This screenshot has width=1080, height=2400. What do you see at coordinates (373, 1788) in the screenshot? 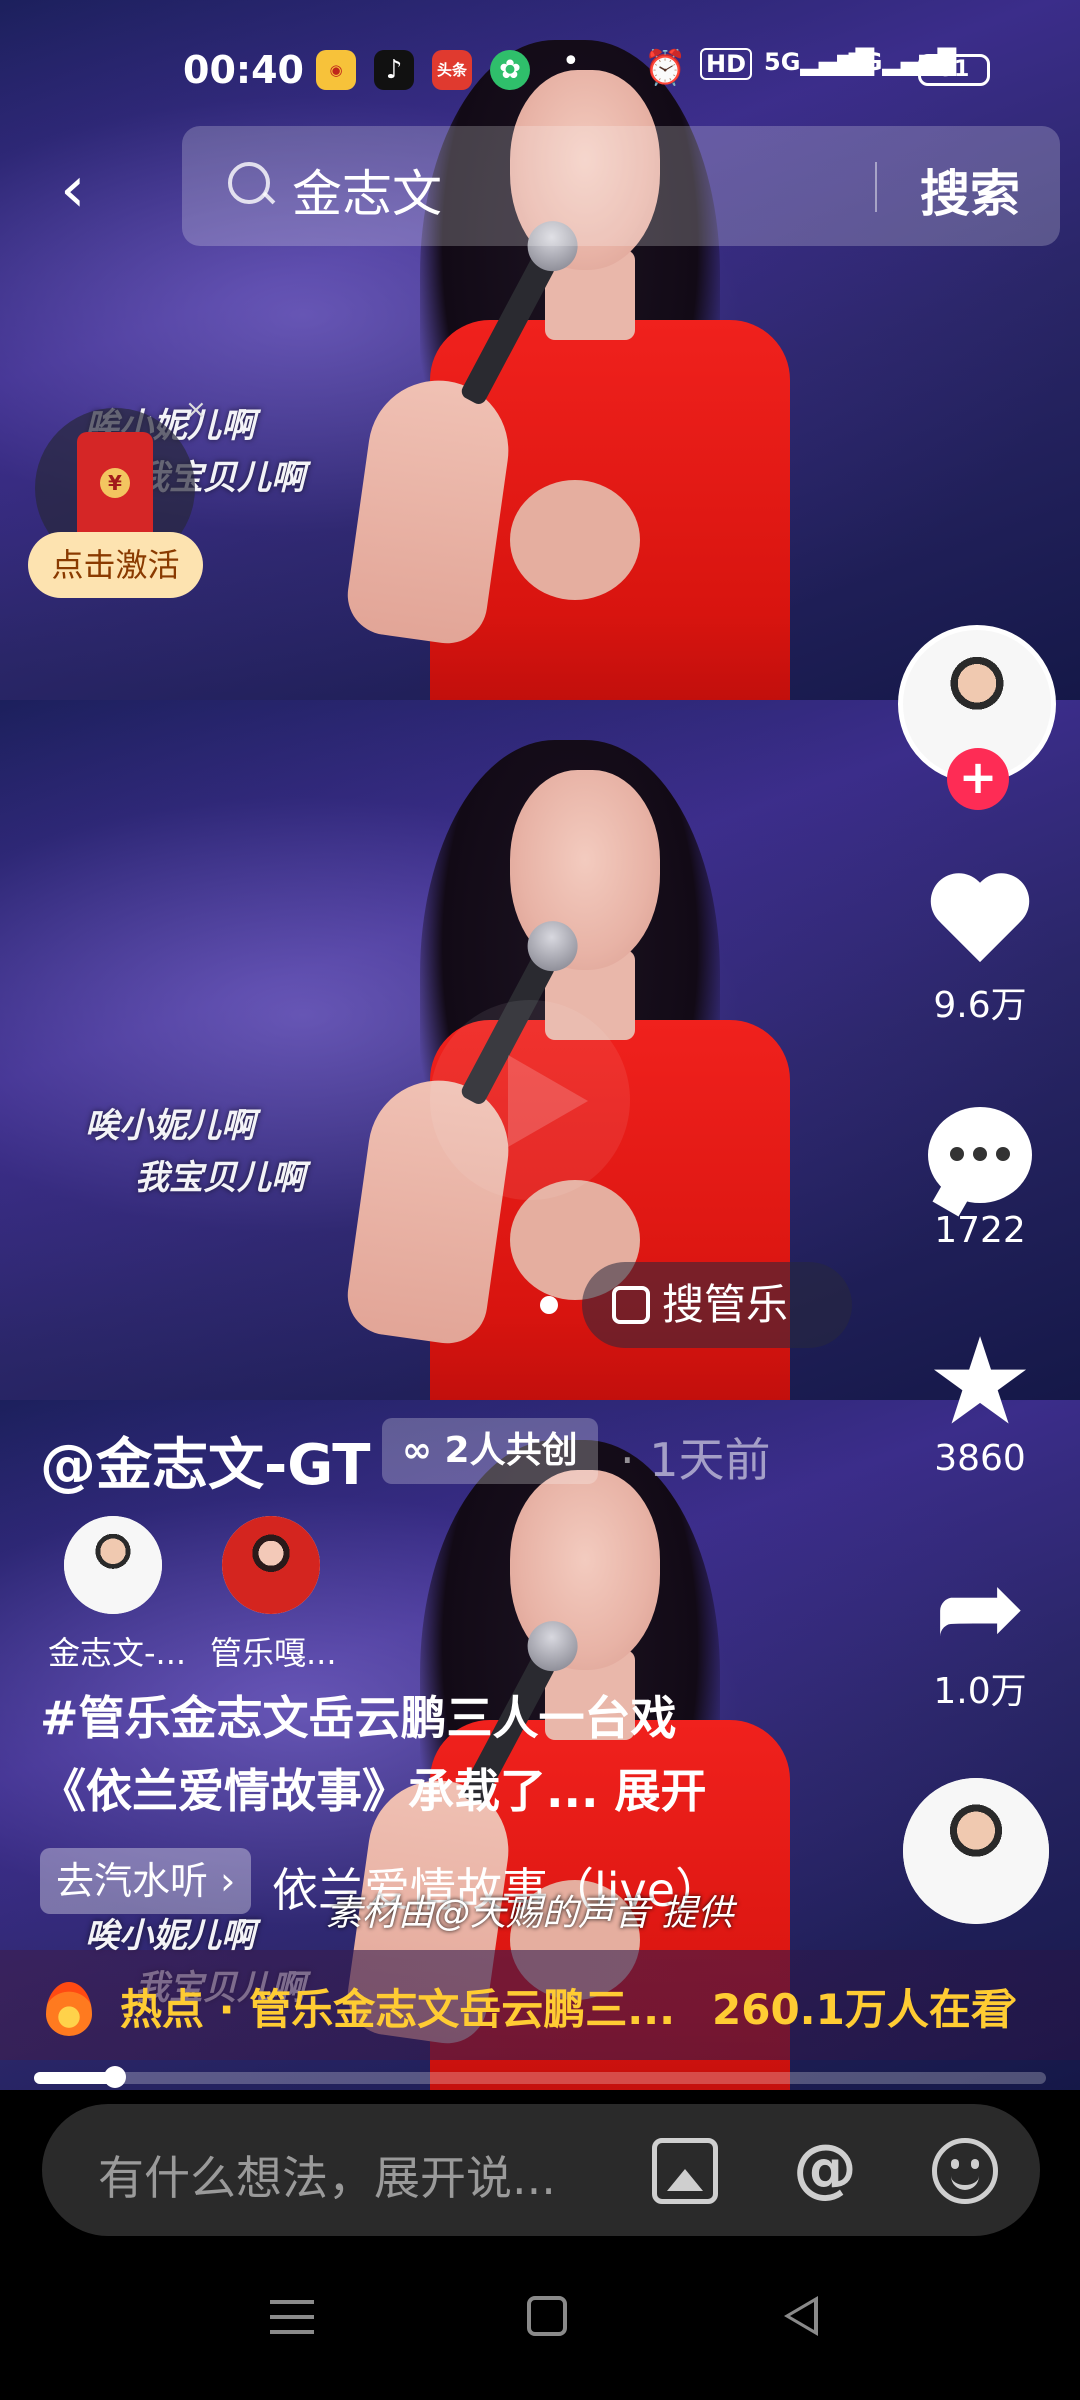
I see `description-text: 《依兰爱情故事》承载了... 展开` at bounding box center [373, 1788].